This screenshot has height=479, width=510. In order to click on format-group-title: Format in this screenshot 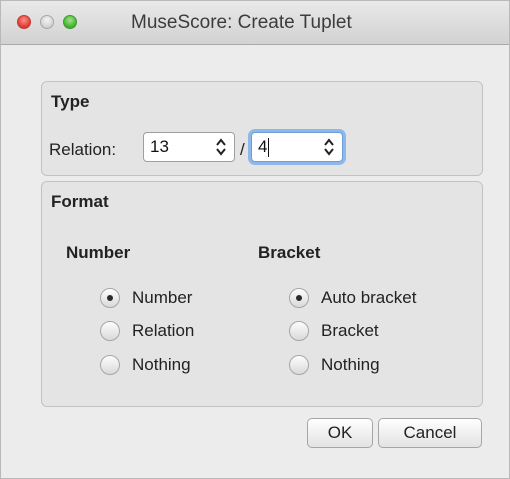, I will do `click(80, 201)`.